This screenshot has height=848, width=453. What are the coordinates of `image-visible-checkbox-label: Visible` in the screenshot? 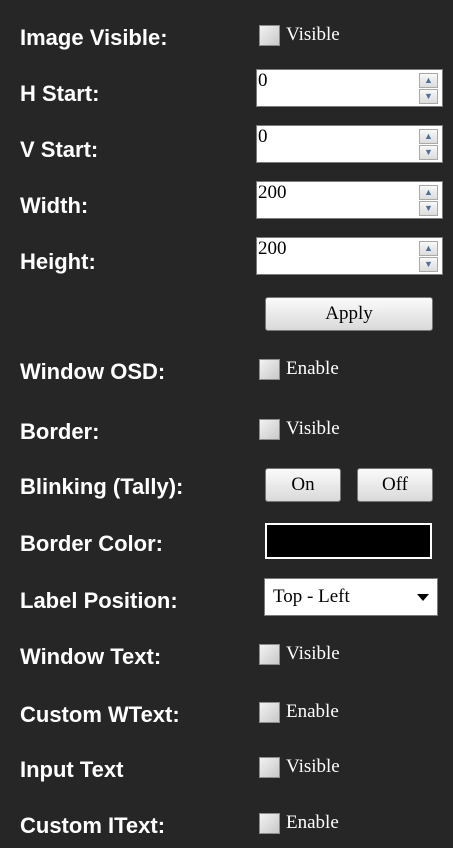 It's located at (313, 35).